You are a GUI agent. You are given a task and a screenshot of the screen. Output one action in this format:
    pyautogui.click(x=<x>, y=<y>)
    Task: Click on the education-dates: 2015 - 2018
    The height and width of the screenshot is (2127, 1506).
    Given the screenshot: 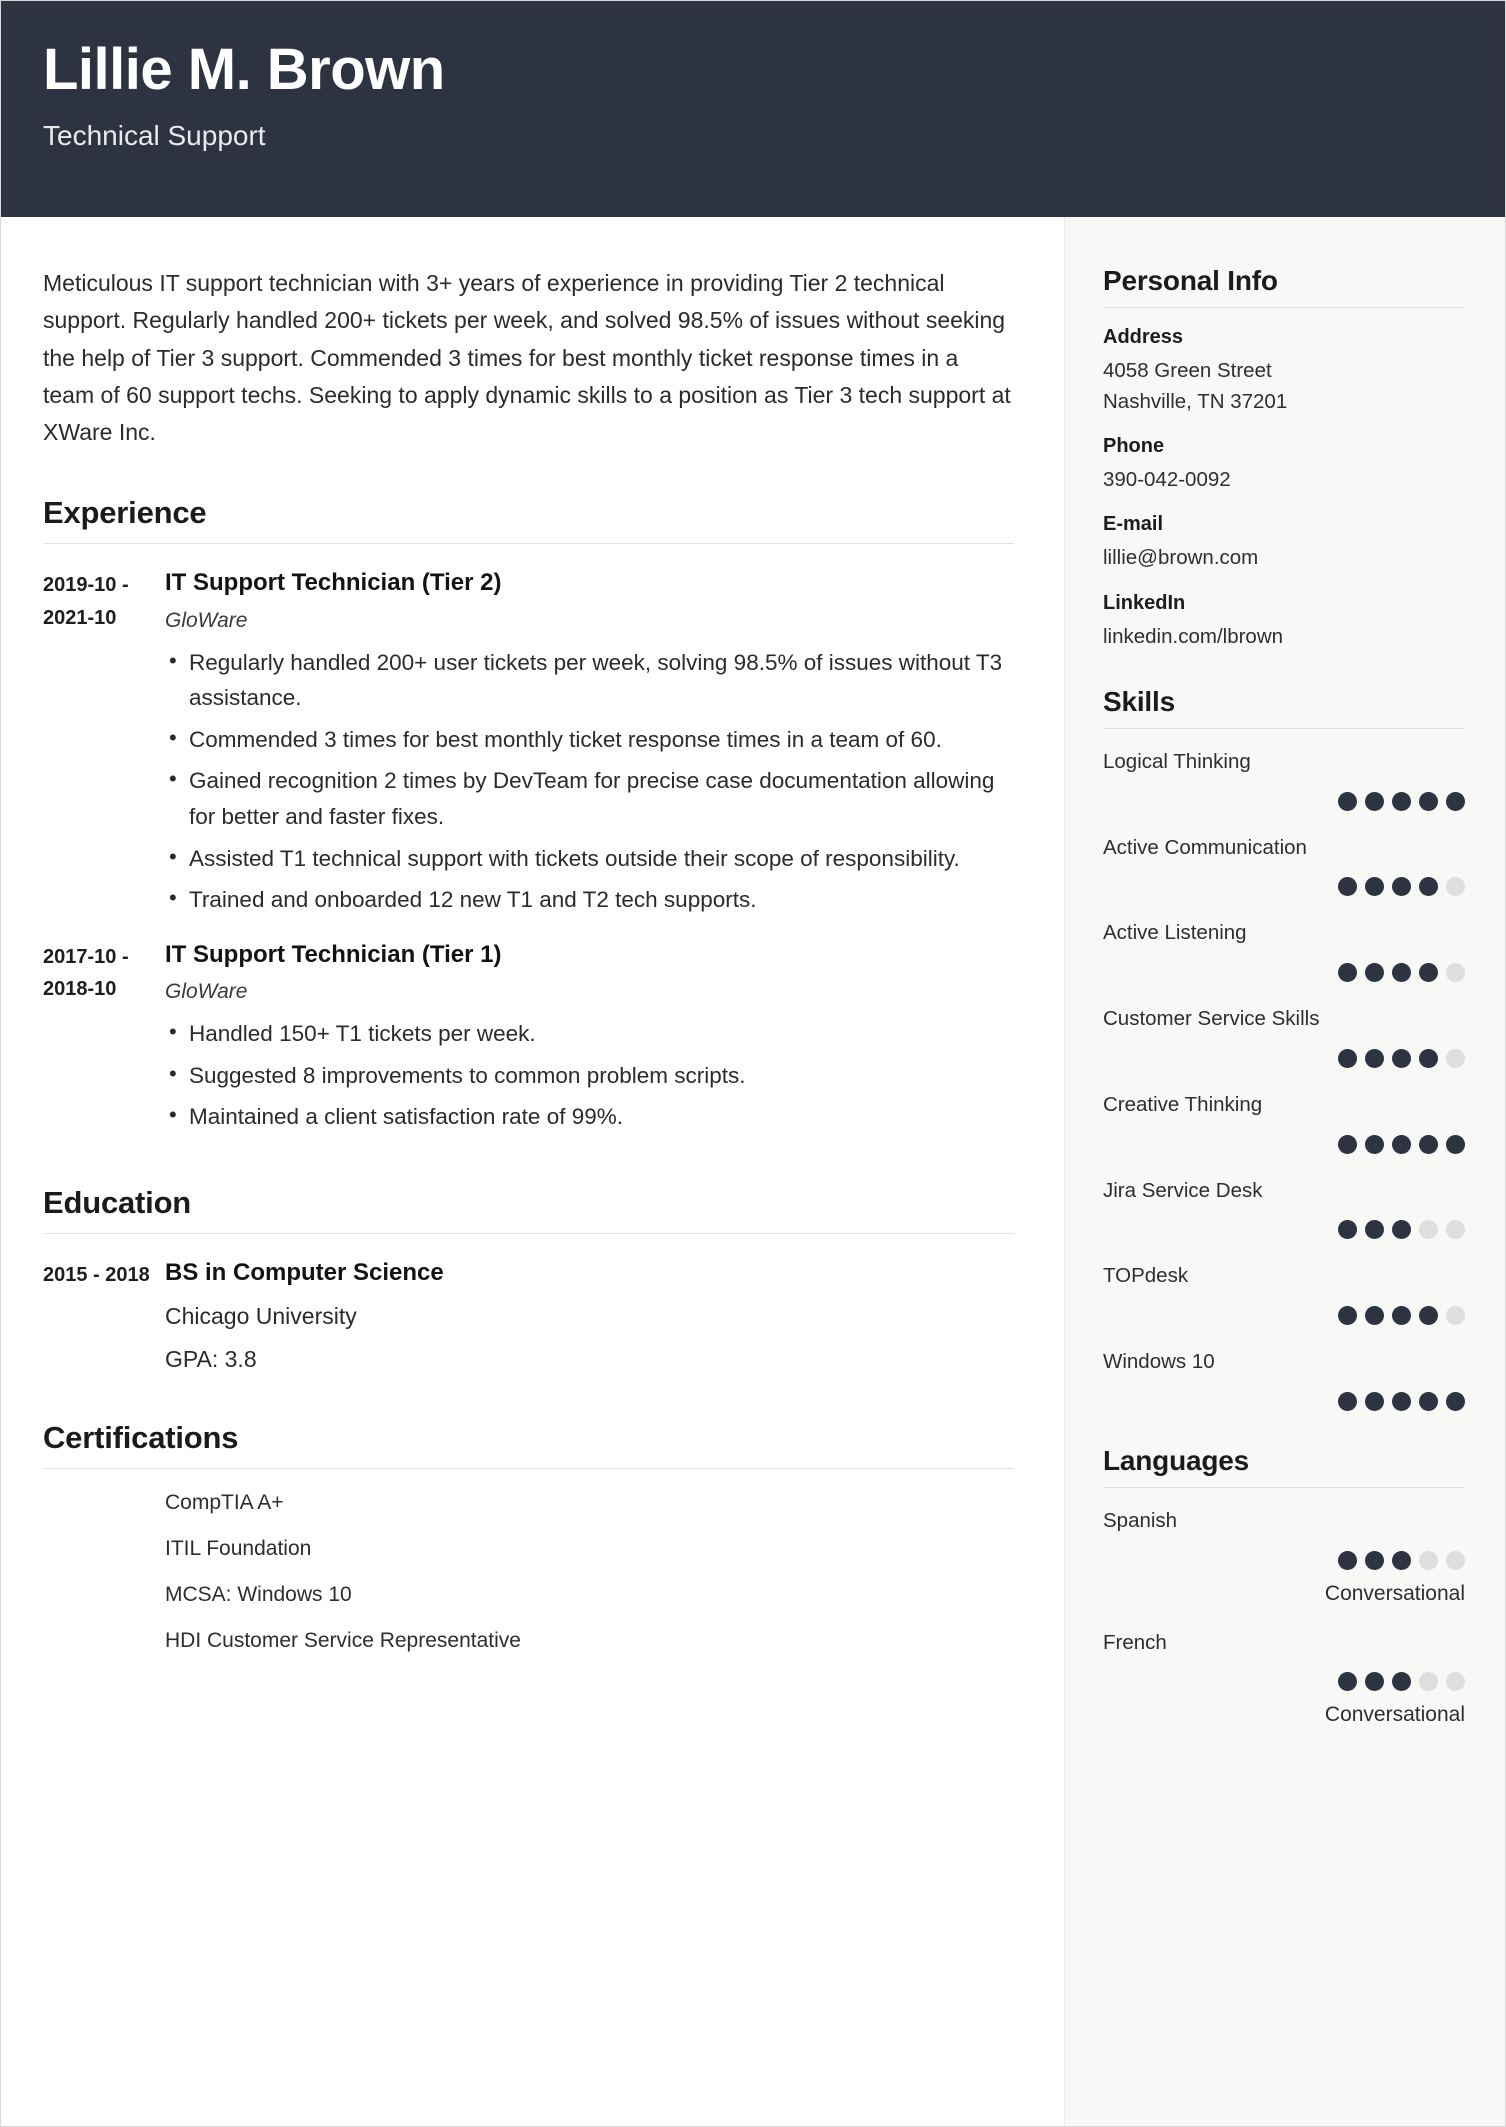 What is the action you would take?
    pyautogui.click(x=96, y=1274)
    